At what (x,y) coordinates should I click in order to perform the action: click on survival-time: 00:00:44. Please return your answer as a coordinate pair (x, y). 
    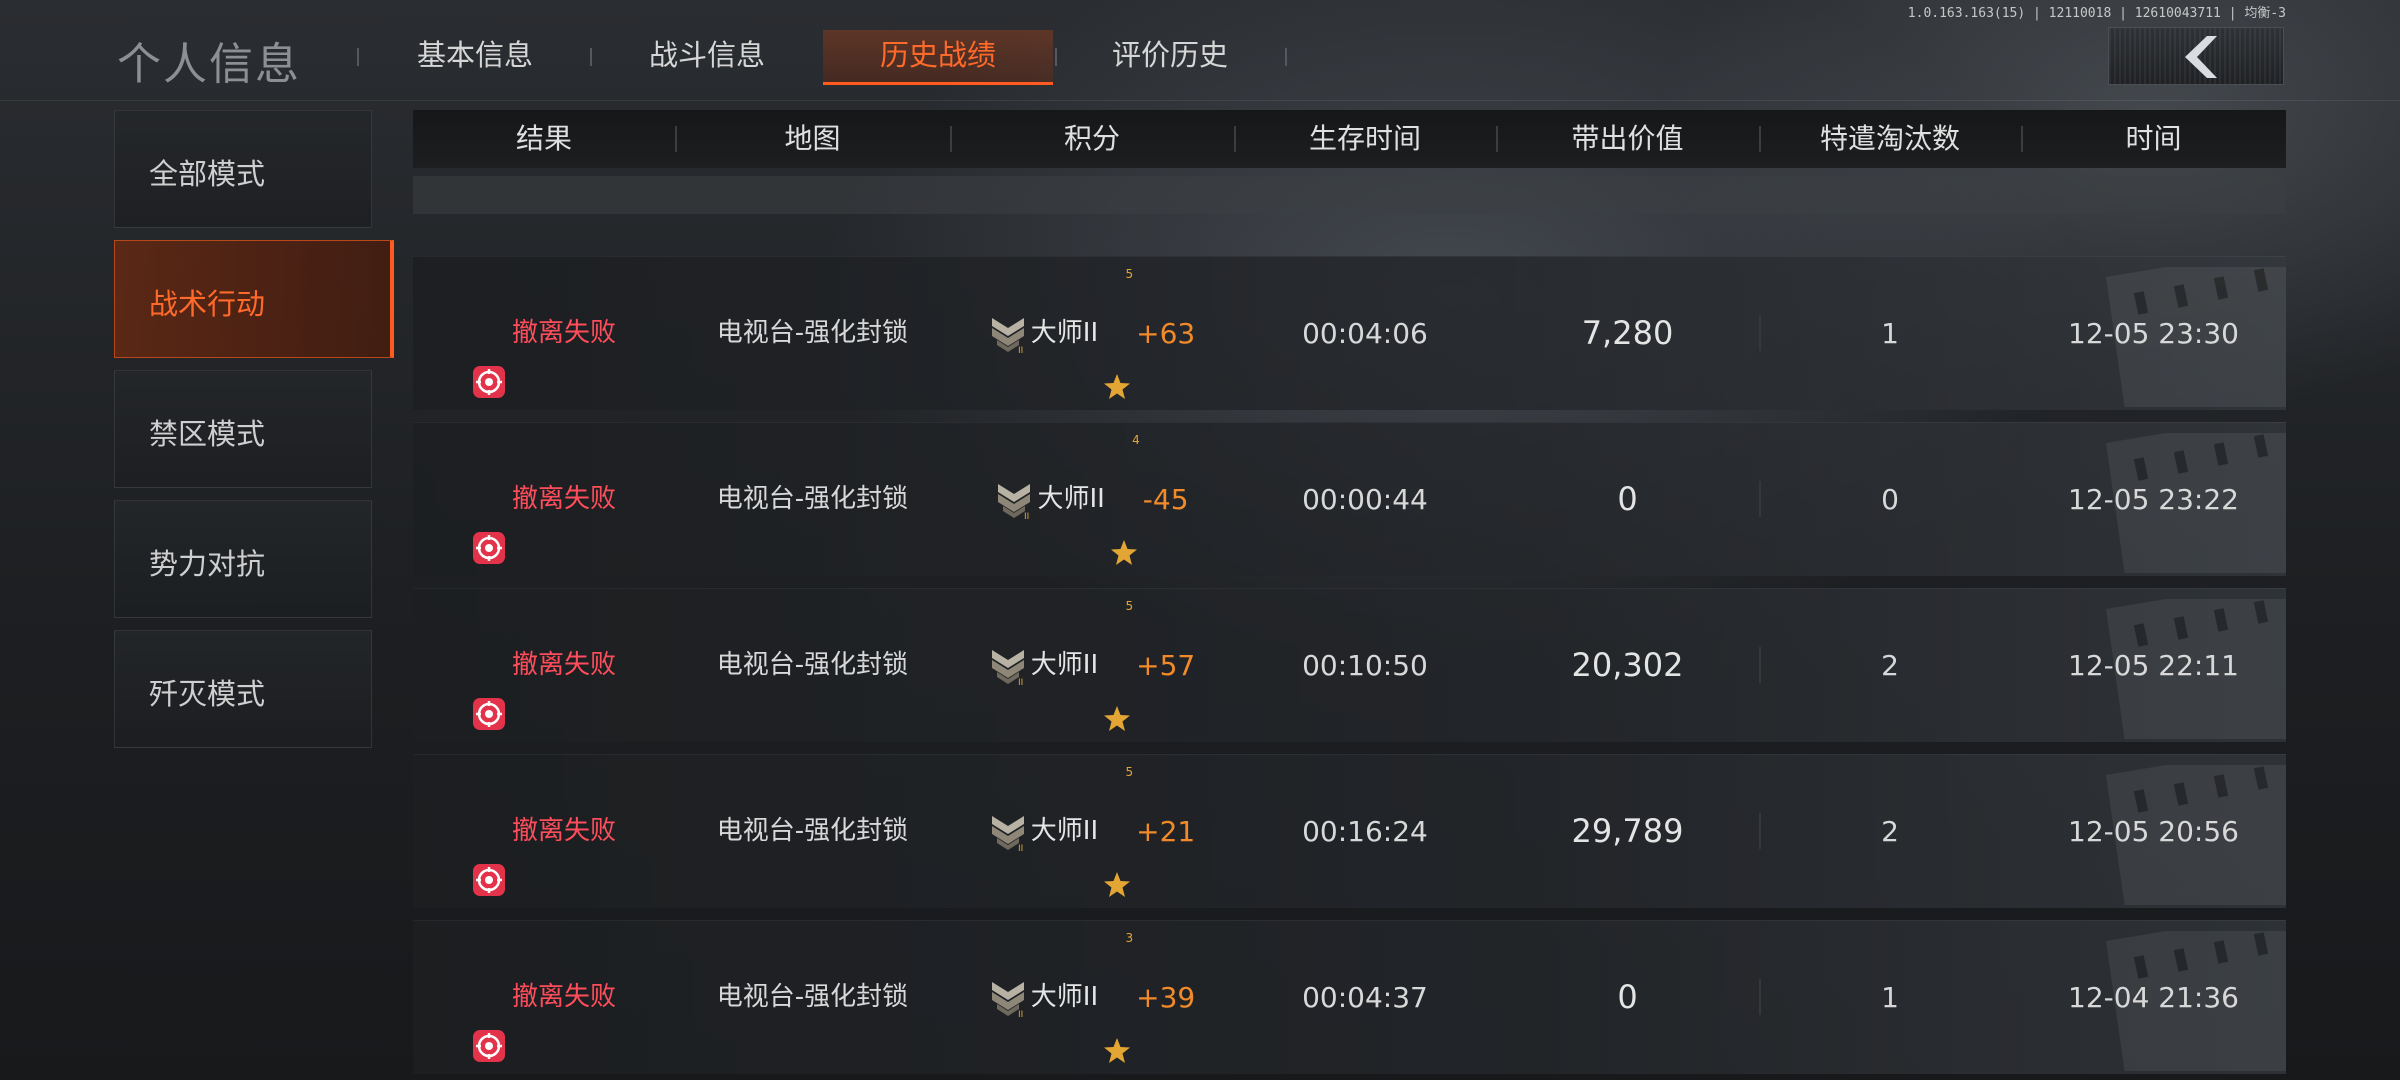
    Looking at the image, I should click on (1365, 499).